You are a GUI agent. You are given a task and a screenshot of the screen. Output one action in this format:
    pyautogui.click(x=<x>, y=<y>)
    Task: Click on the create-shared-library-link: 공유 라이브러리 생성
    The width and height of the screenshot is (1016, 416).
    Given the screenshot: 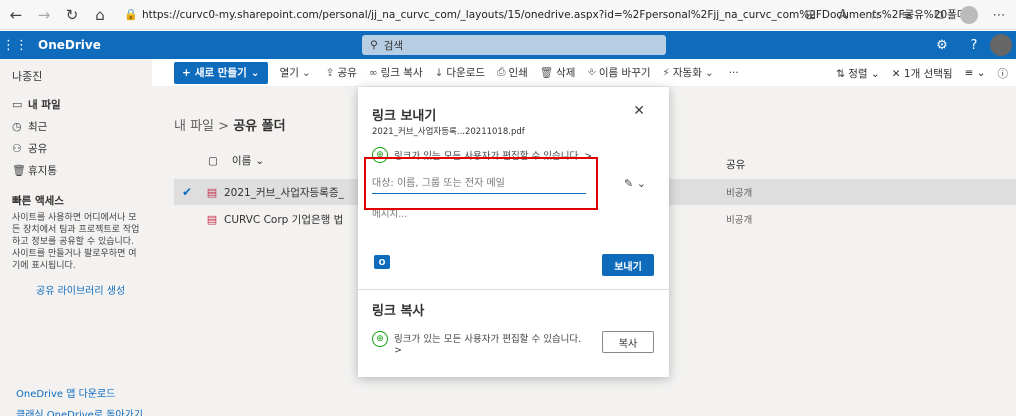 What is the action you would take?
    pyautogui.click(x=76, y=284)
    